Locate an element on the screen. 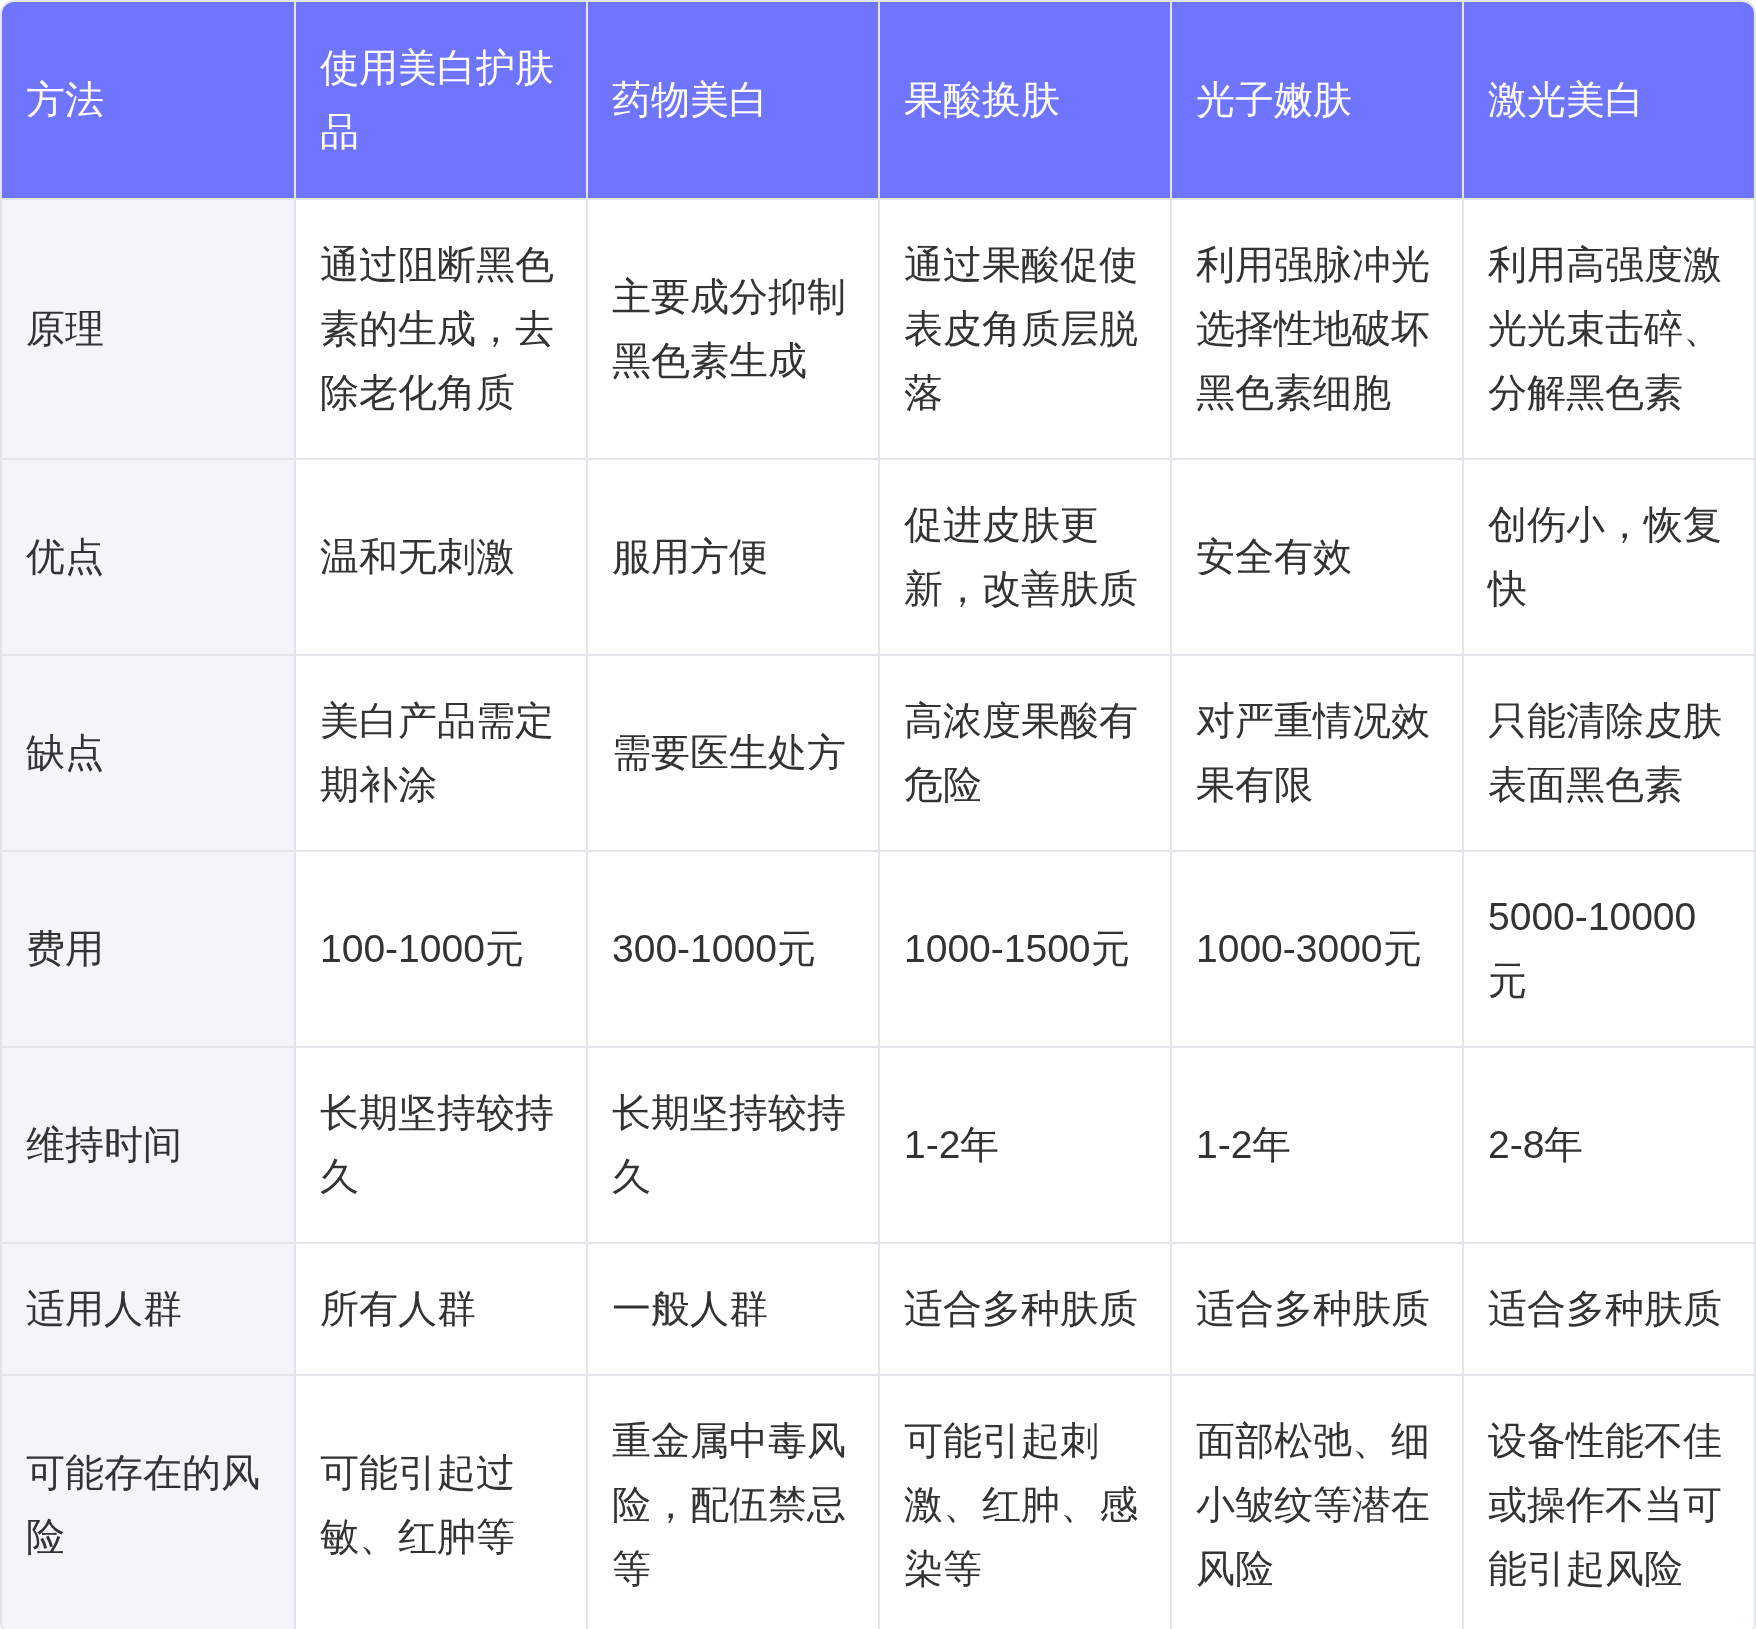 The height and width of the screenshot is (1629, 1756). table-cell: 安全有效 is located at coordinates (1316, 556).